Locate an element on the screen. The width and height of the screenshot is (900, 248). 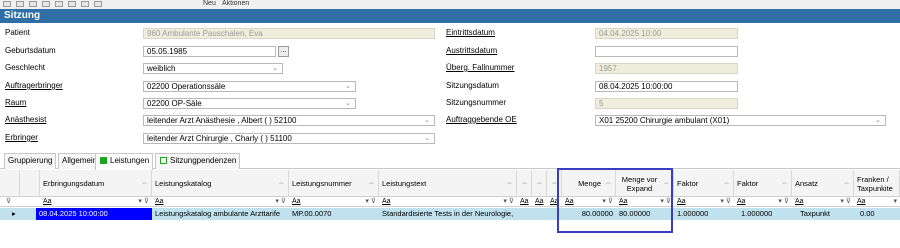
filter-extra-2: Aa is located at coordinates (539, 202).